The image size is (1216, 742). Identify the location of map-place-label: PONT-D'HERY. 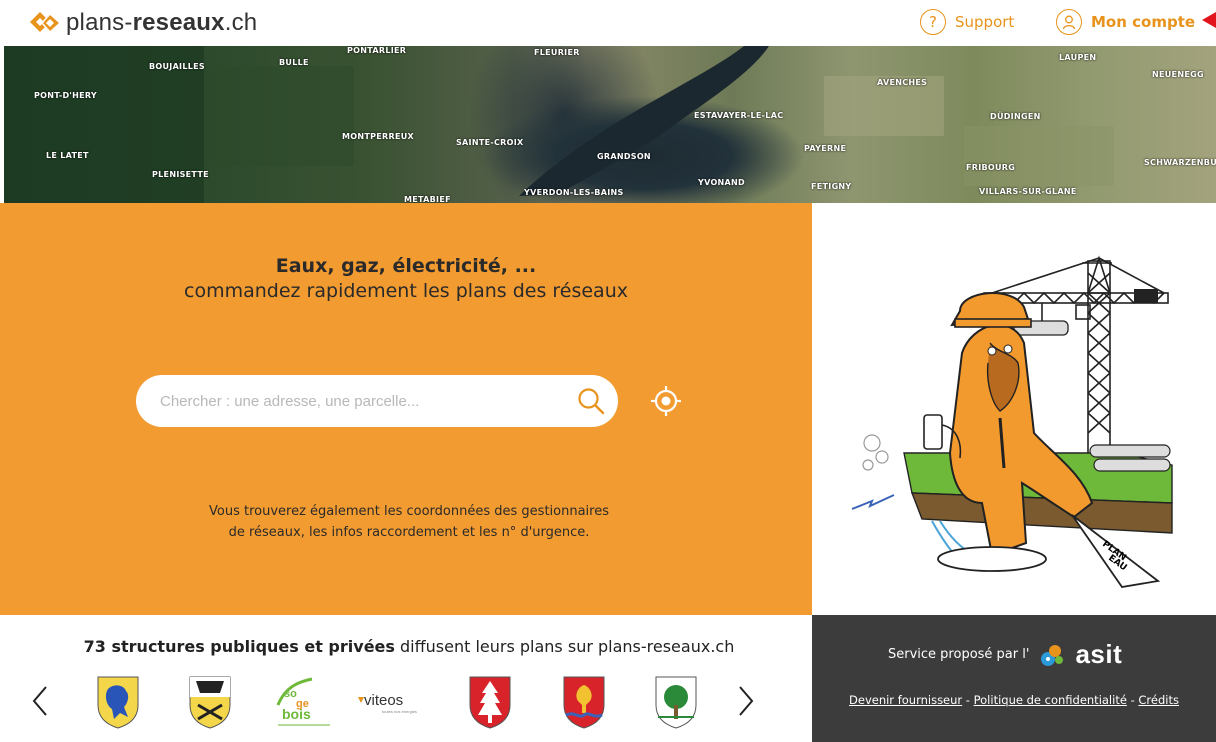
(66, 95).